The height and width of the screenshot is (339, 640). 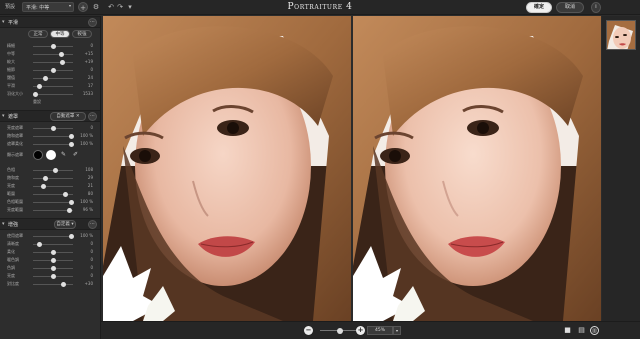 I want to click on slider-row: 柔化 0, so click(x=50, y=252).